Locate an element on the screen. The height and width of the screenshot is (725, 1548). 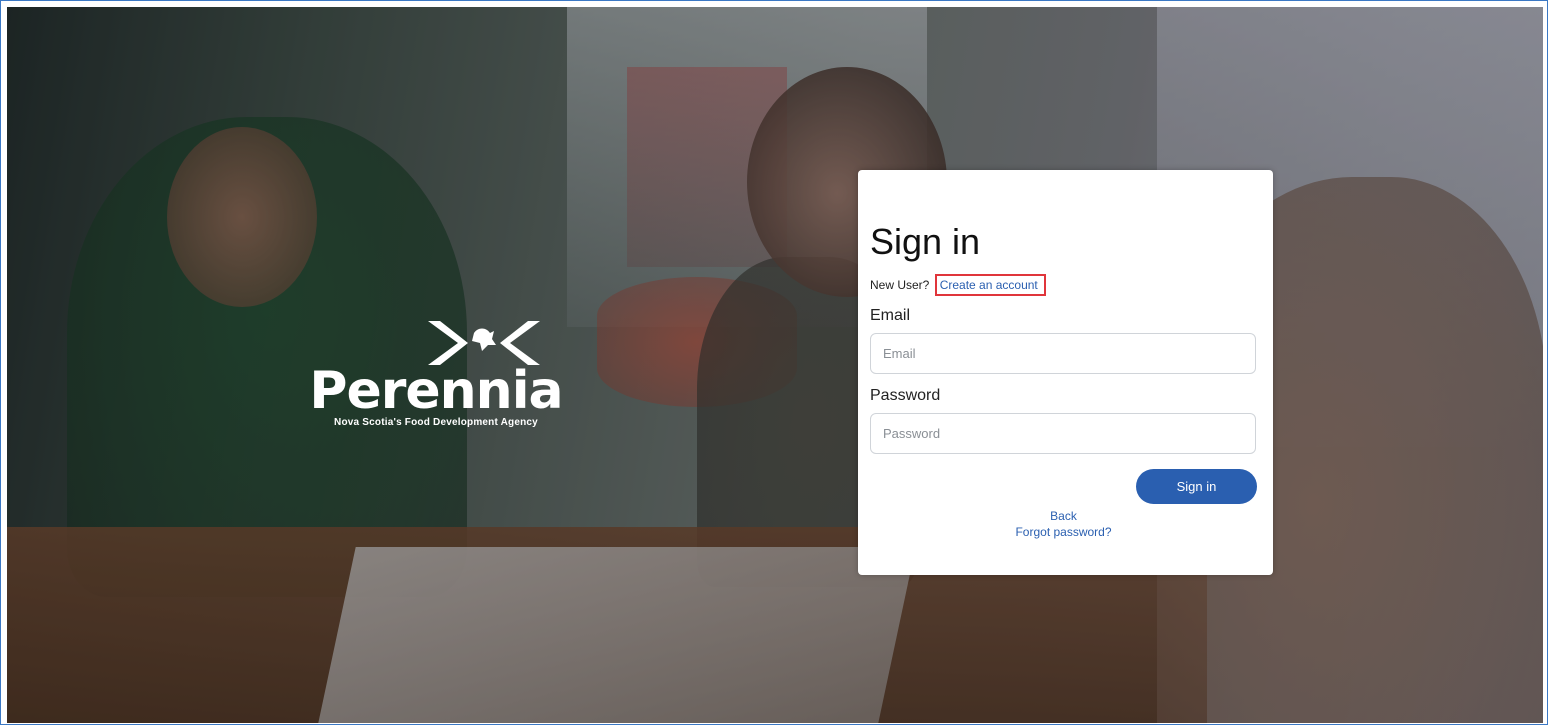
create-account-link: Create an account is located at coordinates (990, 285).